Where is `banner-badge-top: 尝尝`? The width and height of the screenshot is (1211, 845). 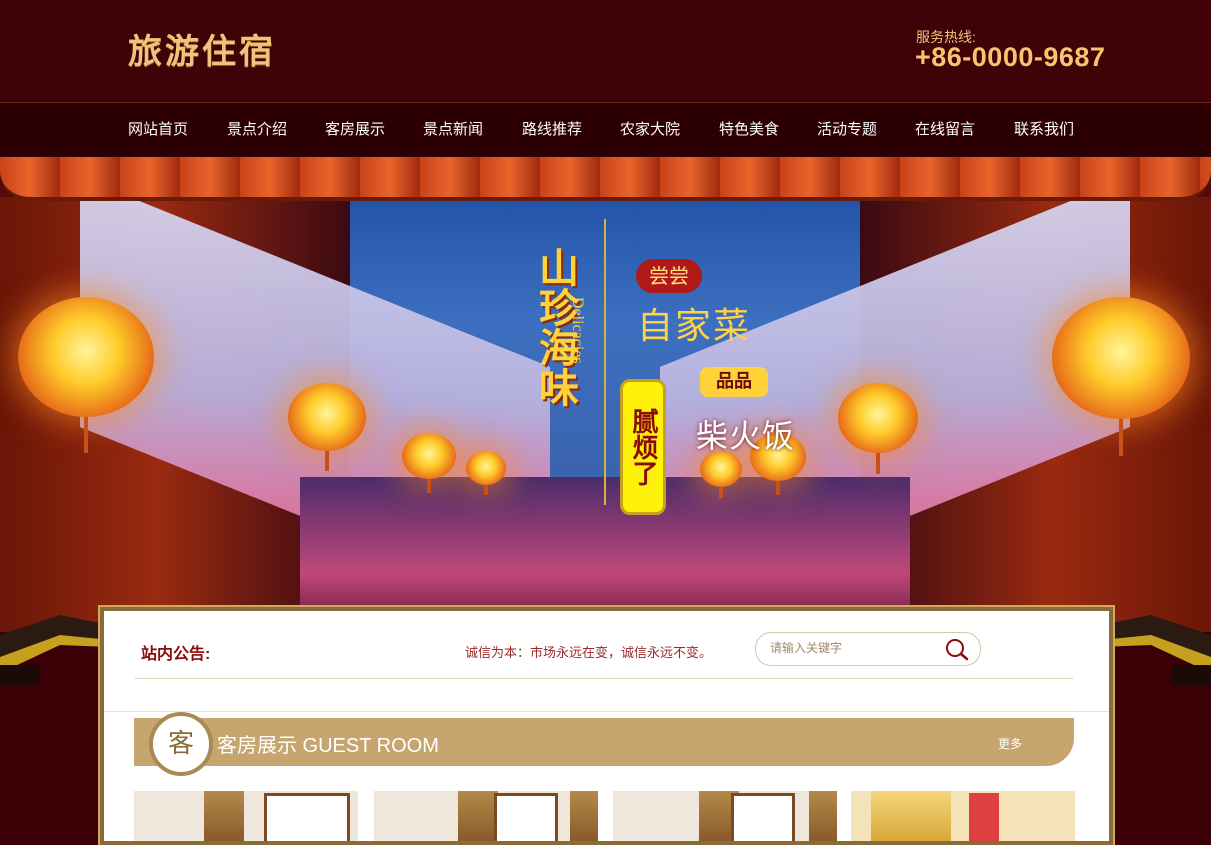 banner-badge-top: 尝尝 is located at coordinates (669, 276).